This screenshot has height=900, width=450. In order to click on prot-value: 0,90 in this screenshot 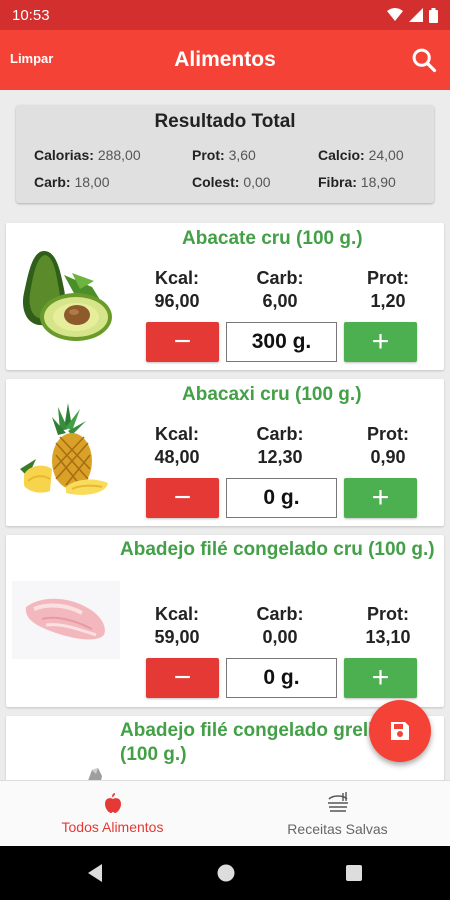, I will do `click(388, 457)`.